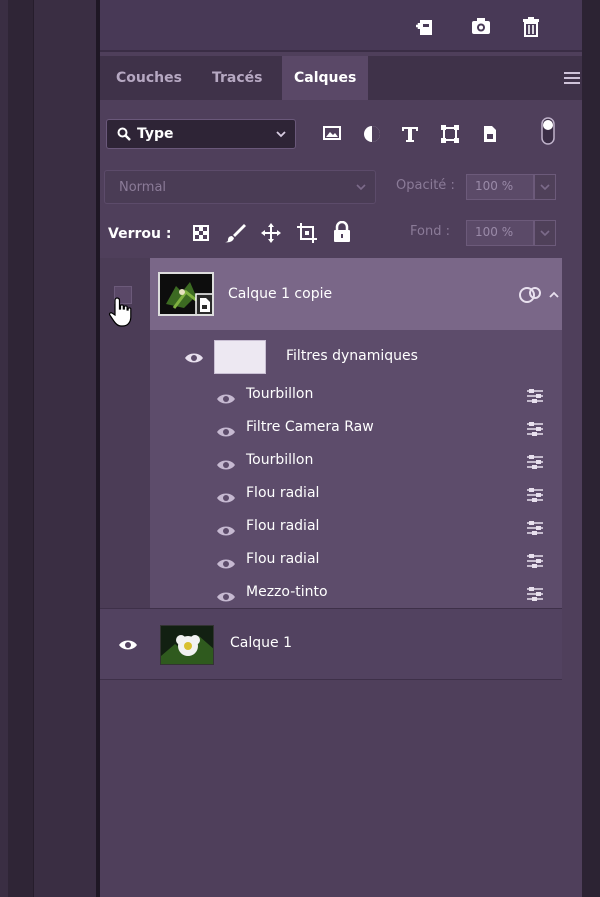 The width and height of the screenshot is (600, 897). Describe the element at coordinates (125, 469) in the screenshot. I see `filters-indent` at that location.